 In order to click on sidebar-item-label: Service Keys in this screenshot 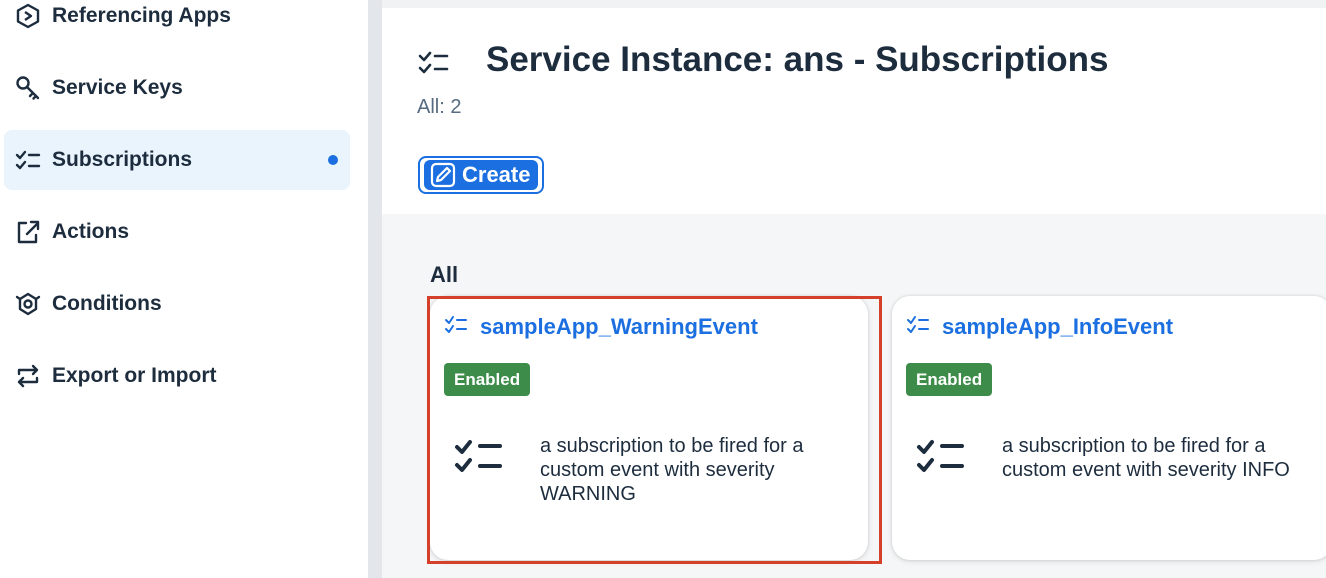, I will do `click(117, 87)`.